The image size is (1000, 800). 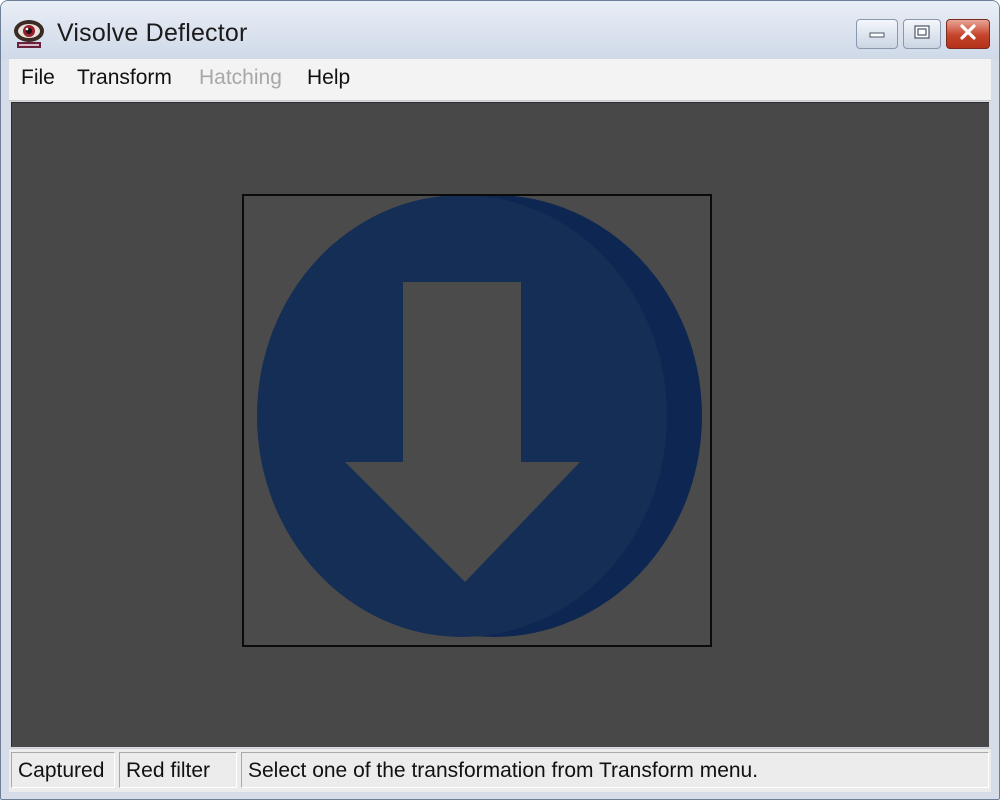 I want to click on status-filter-name: Red filter, so click(x=178, y=770).